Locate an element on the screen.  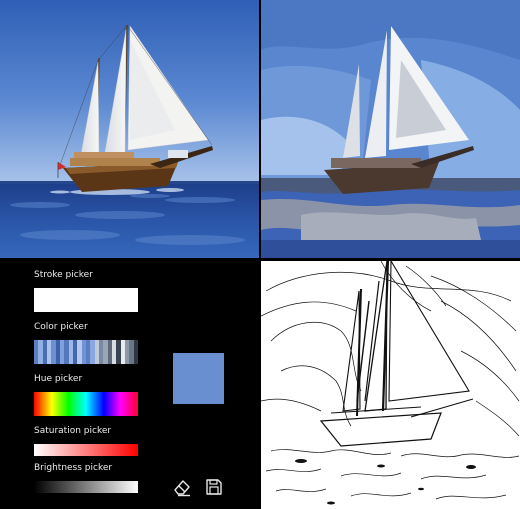
floppy-disk-icon is located at coordinates (214, 487).